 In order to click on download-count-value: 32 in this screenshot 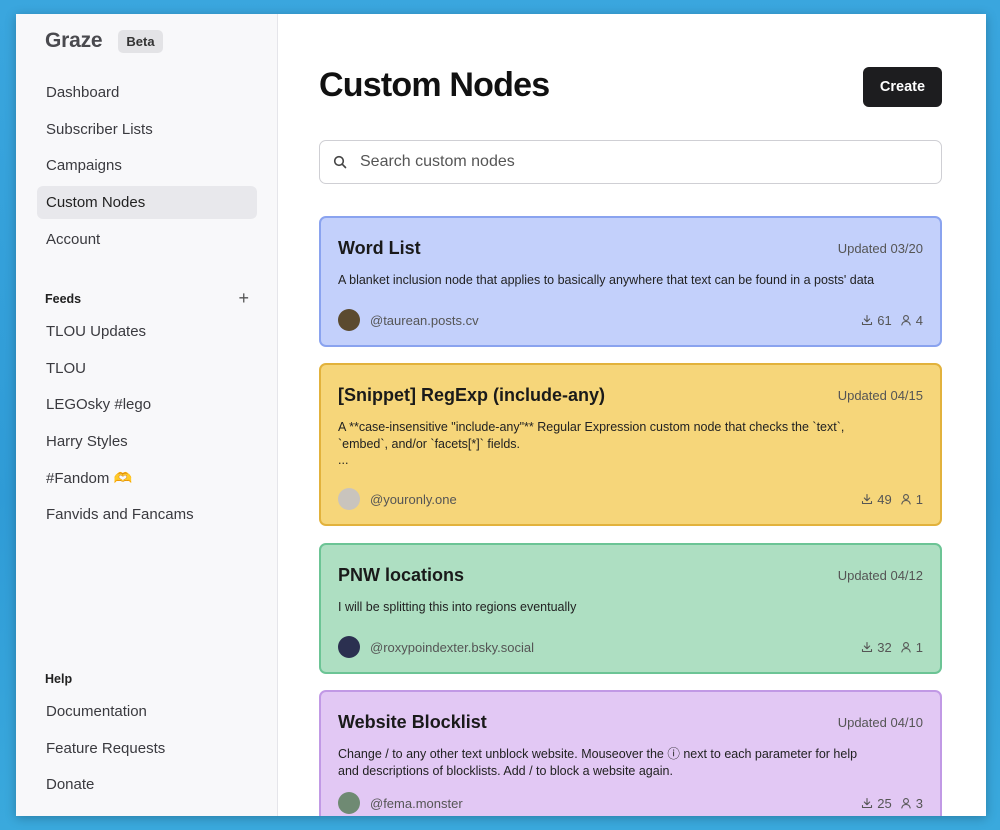, I will do `click(884, 647)`.